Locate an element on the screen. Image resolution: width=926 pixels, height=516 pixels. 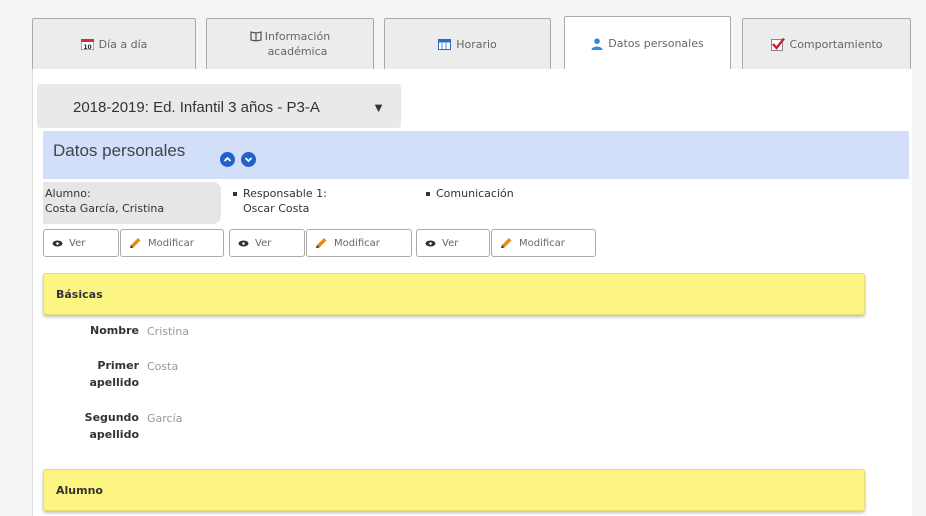
chevron-up-icon is located at coordinates (227, 159).